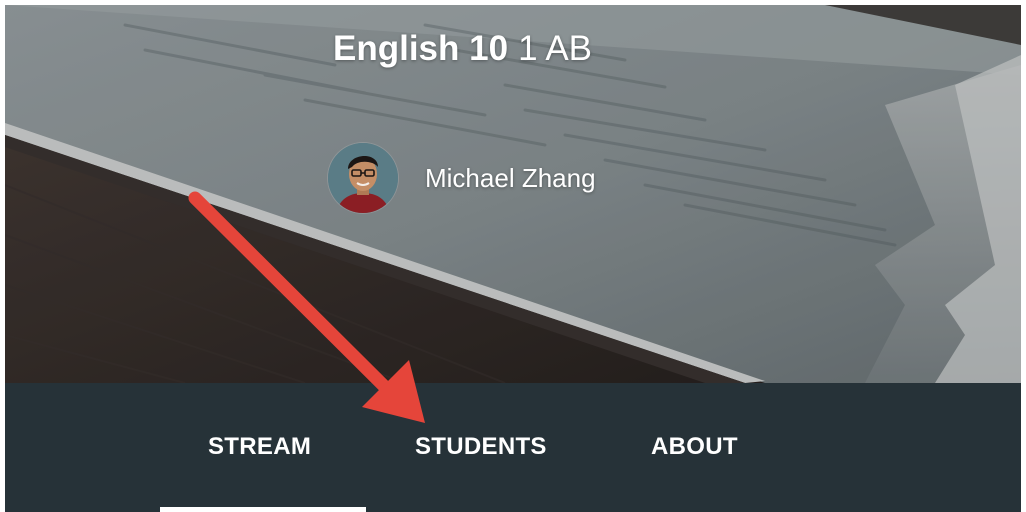 Image resolution: width=1026 pixels, height=512 pixels. What do you see at coordinates (421, 48) in the screenshot?
I see `course-name: English 10` at bounding box center [421, 48].